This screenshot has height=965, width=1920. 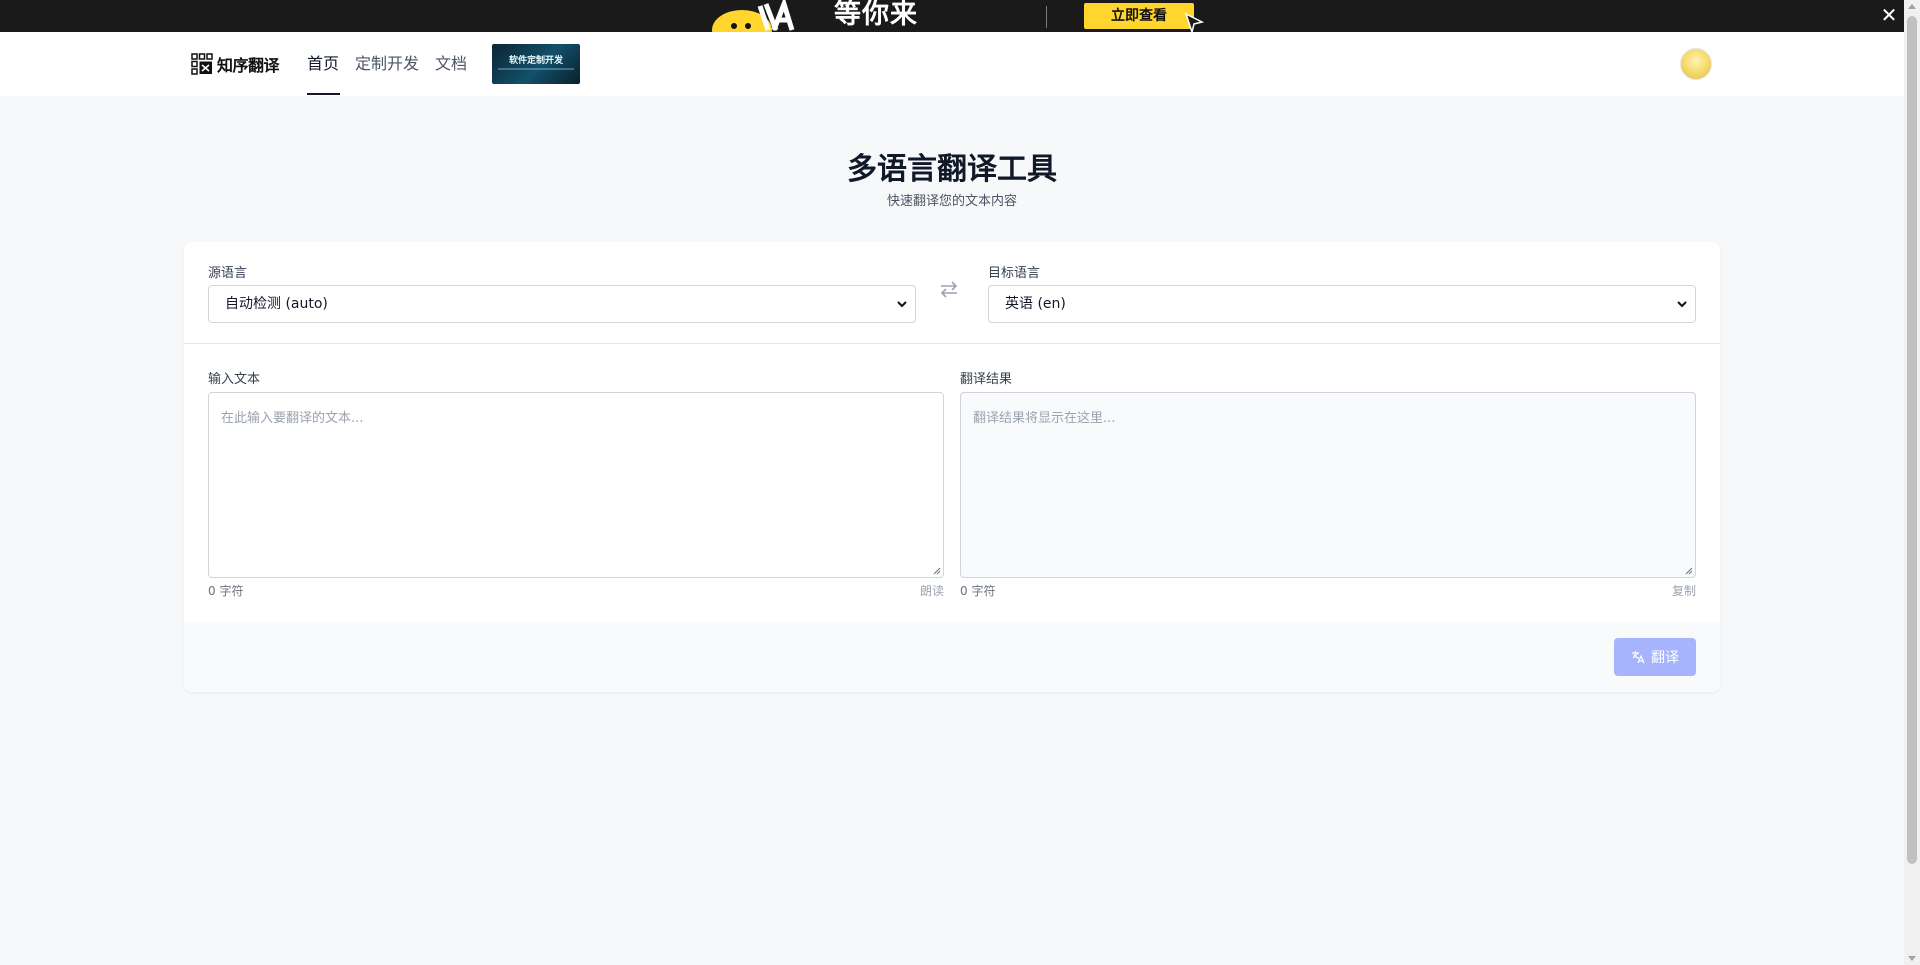 What do you see at coordinates (978, 591) in the screenshot?
I see `output-char-count: 0 字符` at bounding box center [978, 591].